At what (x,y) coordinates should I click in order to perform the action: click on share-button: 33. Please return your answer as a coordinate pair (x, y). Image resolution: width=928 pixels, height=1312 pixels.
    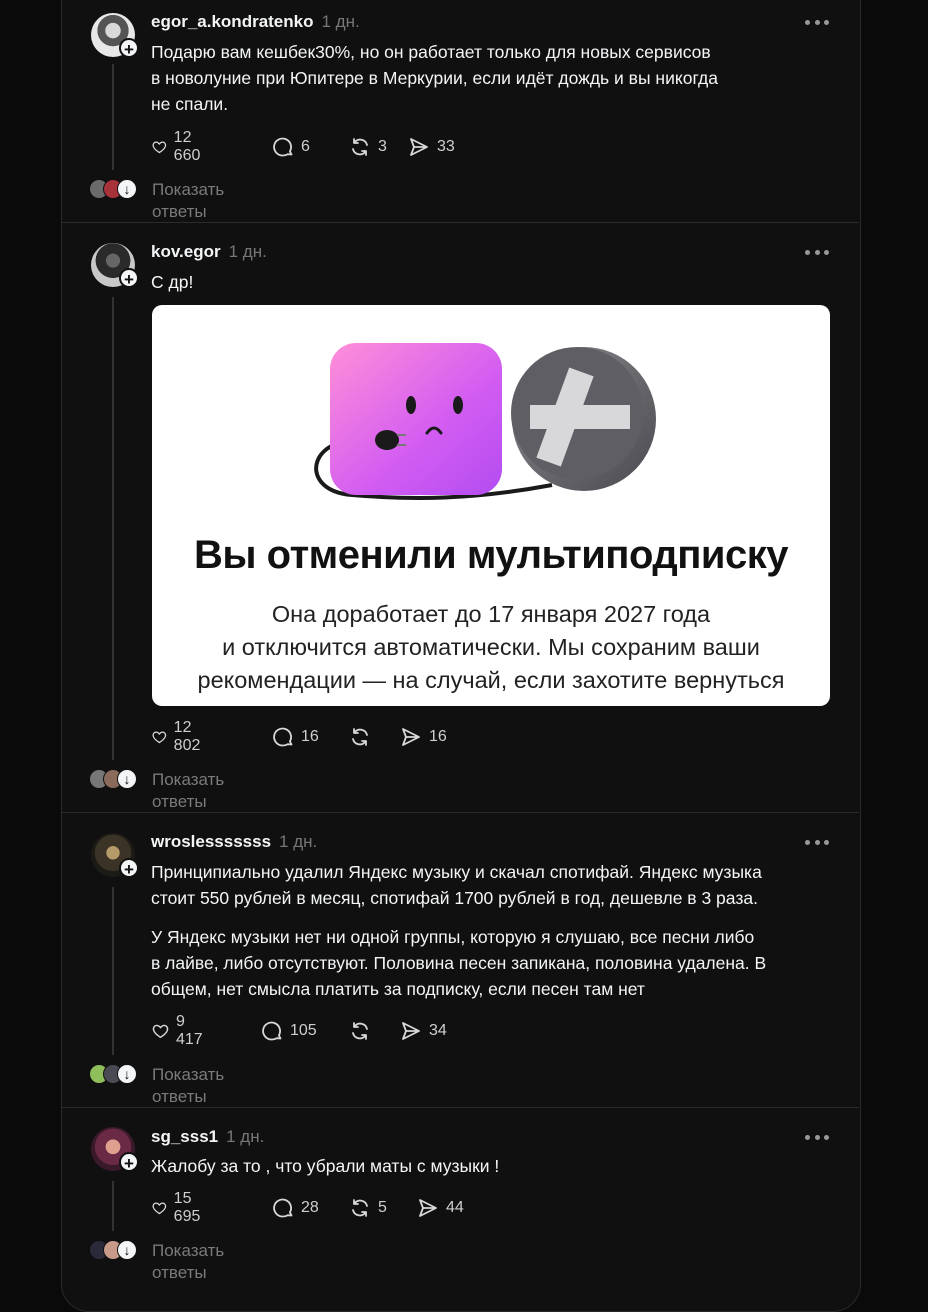
    Looking at the image, I should click on (431, 147).